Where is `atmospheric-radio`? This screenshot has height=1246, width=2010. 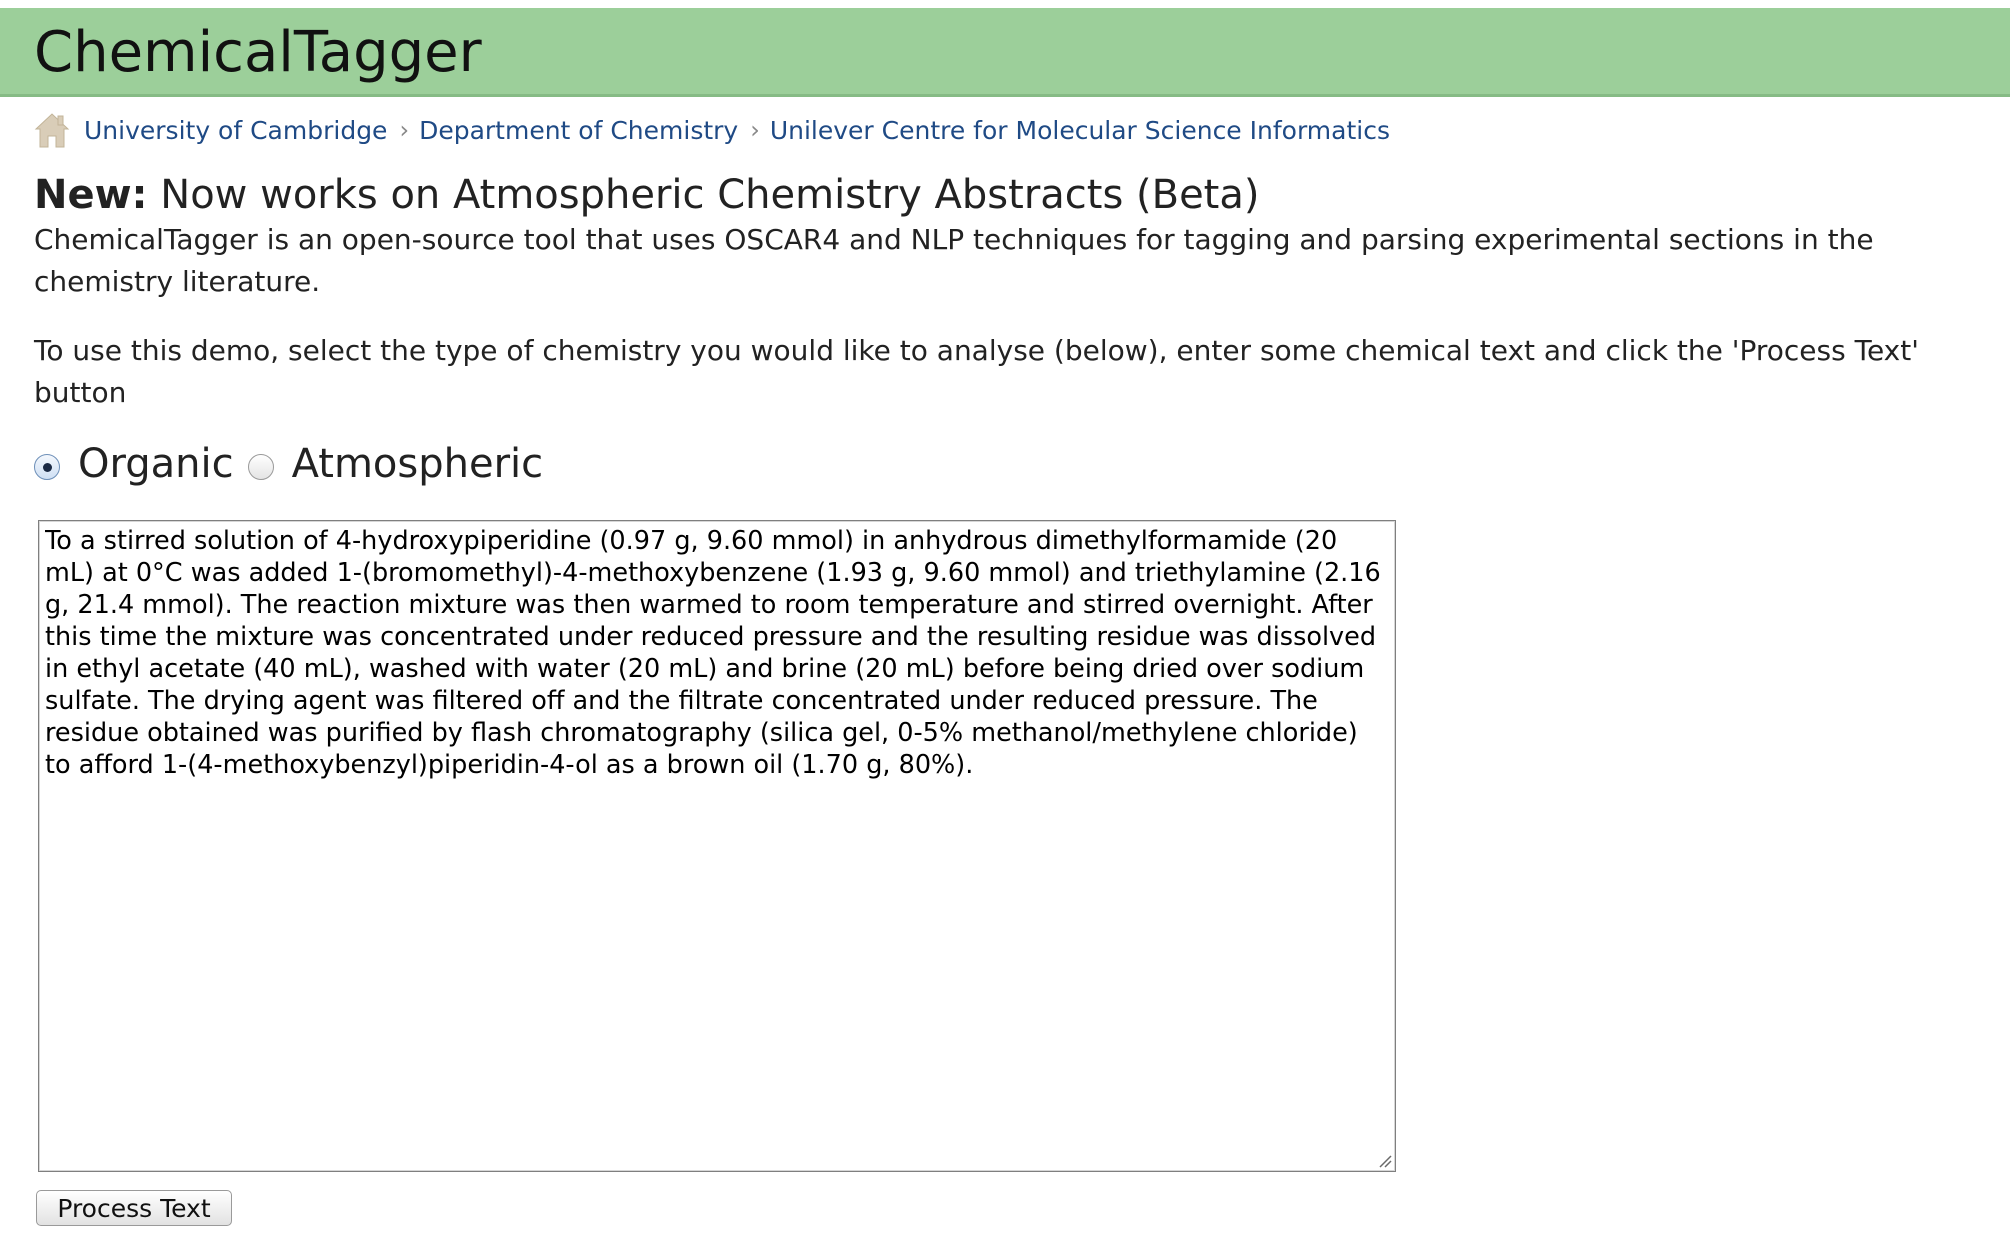
atmospheric-radio is located at coordinates (260, 467).